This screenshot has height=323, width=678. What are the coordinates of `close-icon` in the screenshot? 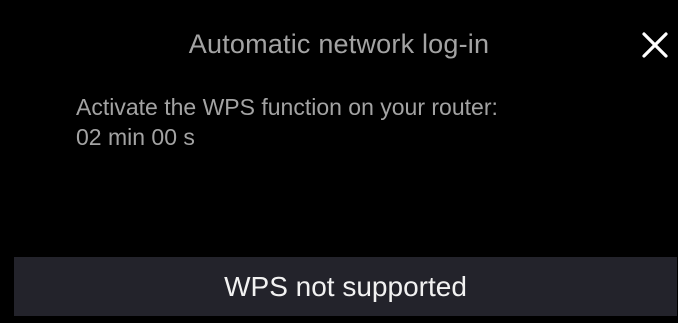 It's located at (655, 45).